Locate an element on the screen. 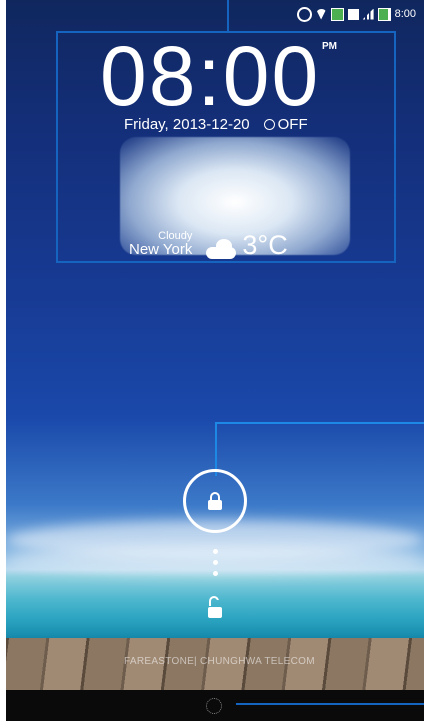 The image size is (424, 721). rotation-icon is located at coordinates (304, 14).